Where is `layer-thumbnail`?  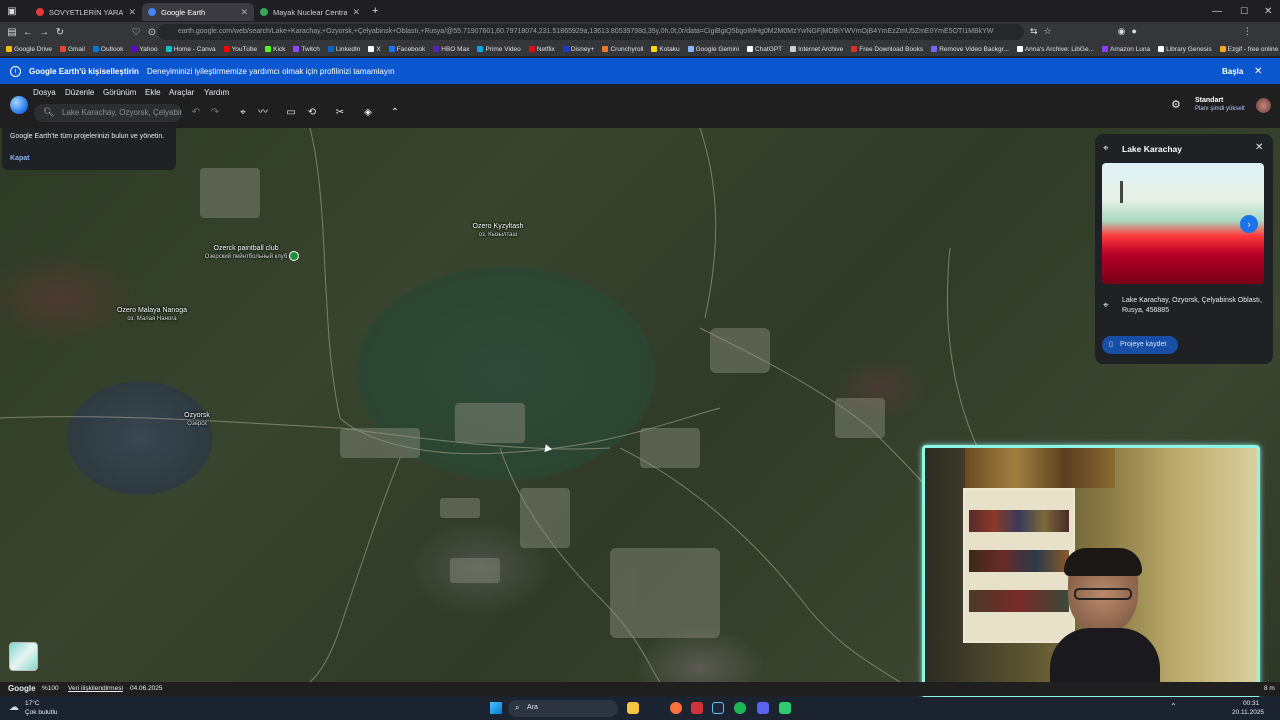
layer-thumbnail is located at coordinates (23, 656).